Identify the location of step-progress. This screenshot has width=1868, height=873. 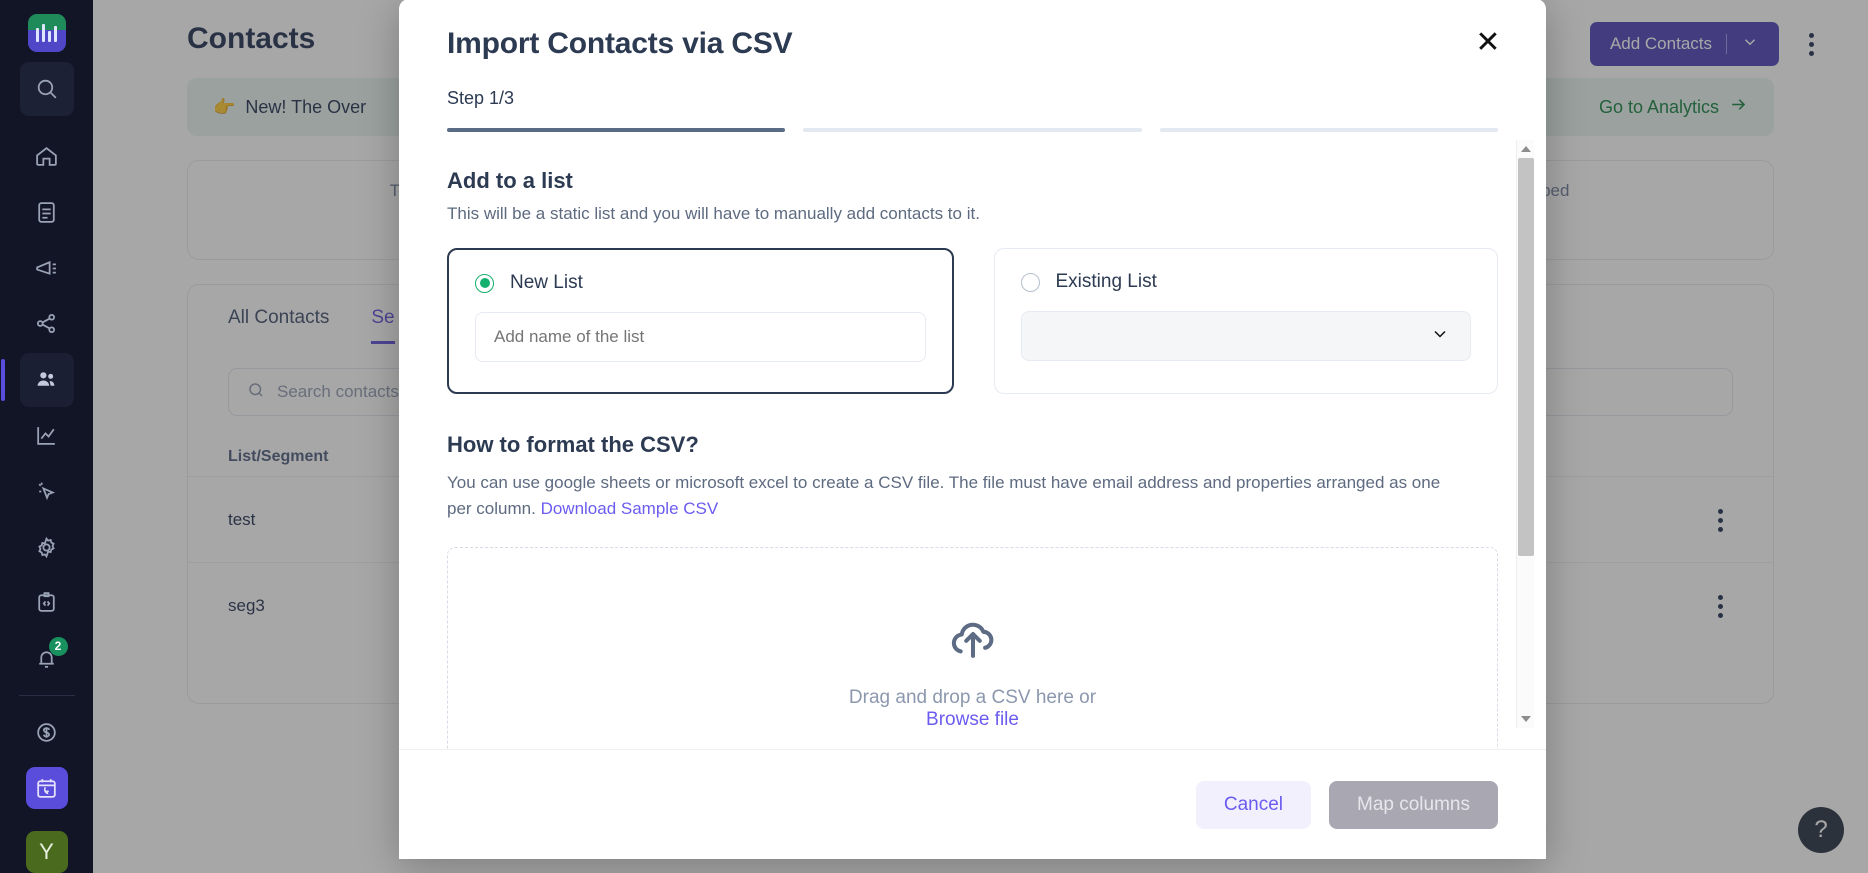
(972, 130).